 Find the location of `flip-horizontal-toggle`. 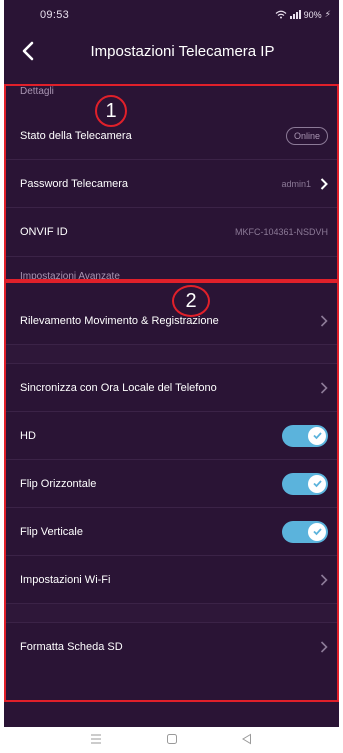

flip-horizontal-toggle is located at coordinates (305, 483).